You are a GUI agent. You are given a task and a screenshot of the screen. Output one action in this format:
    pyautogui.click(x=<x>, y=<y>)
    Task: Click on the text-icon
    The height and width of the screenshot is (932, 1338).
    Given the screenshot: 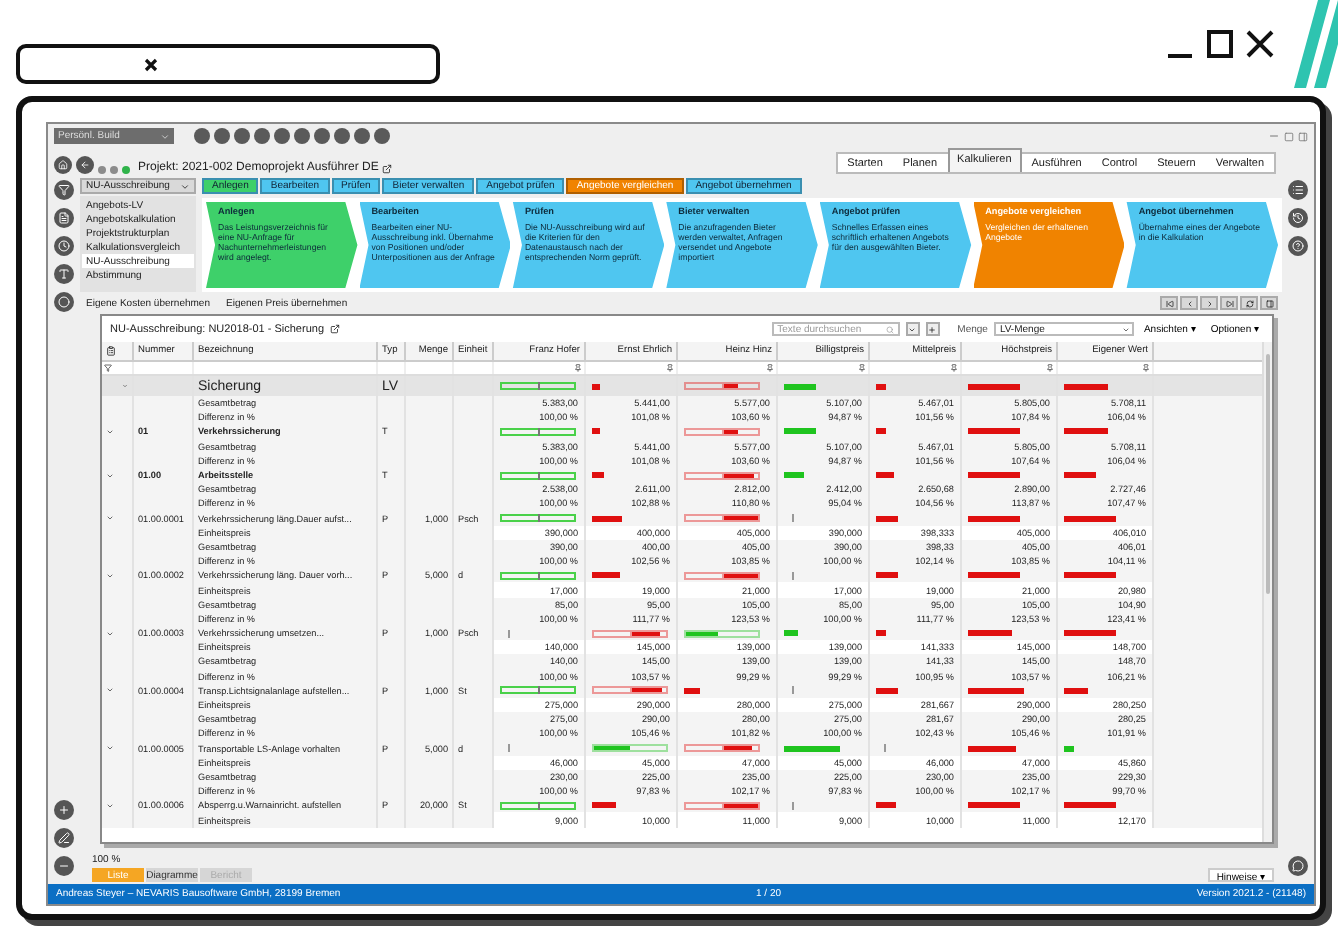 What is the action you would take?
    pyautogui.click(x=64, y=274)
    